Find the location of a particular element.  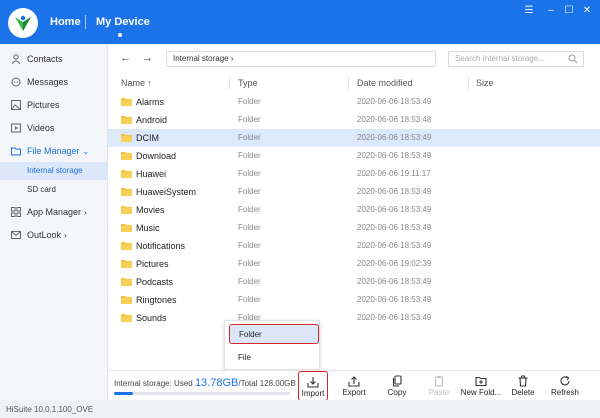

paste-icon is located at coordinates (439, 381).